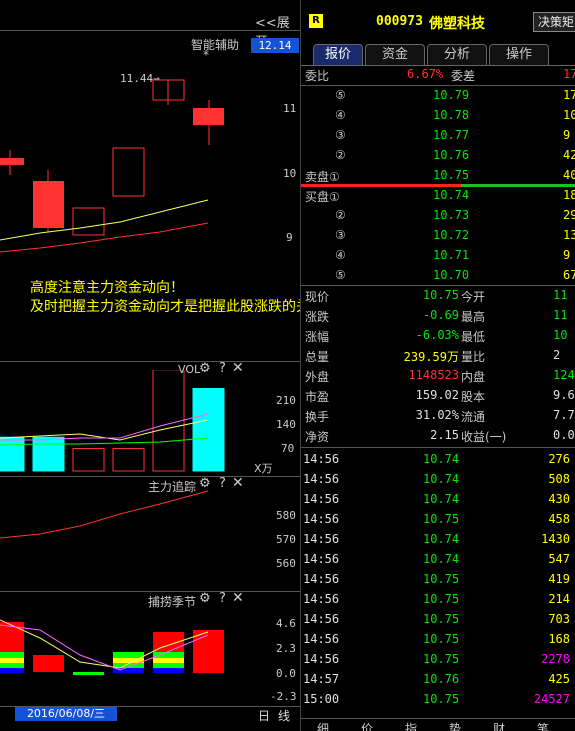  I want to click on stat-label: 最高, so click(473, 317).